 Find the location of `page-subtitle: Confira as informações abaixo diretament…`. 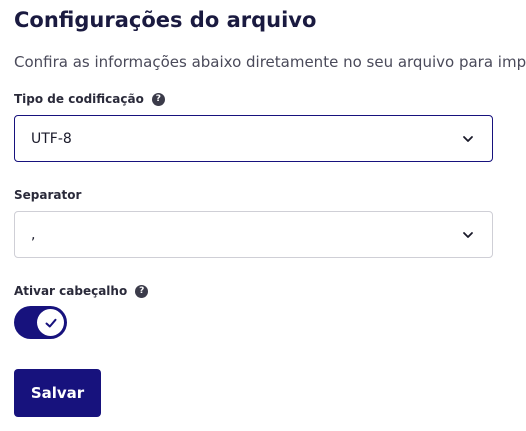

page-subtitle: Confira as informações abaixo diretament… is located at coordinates (270, 62).